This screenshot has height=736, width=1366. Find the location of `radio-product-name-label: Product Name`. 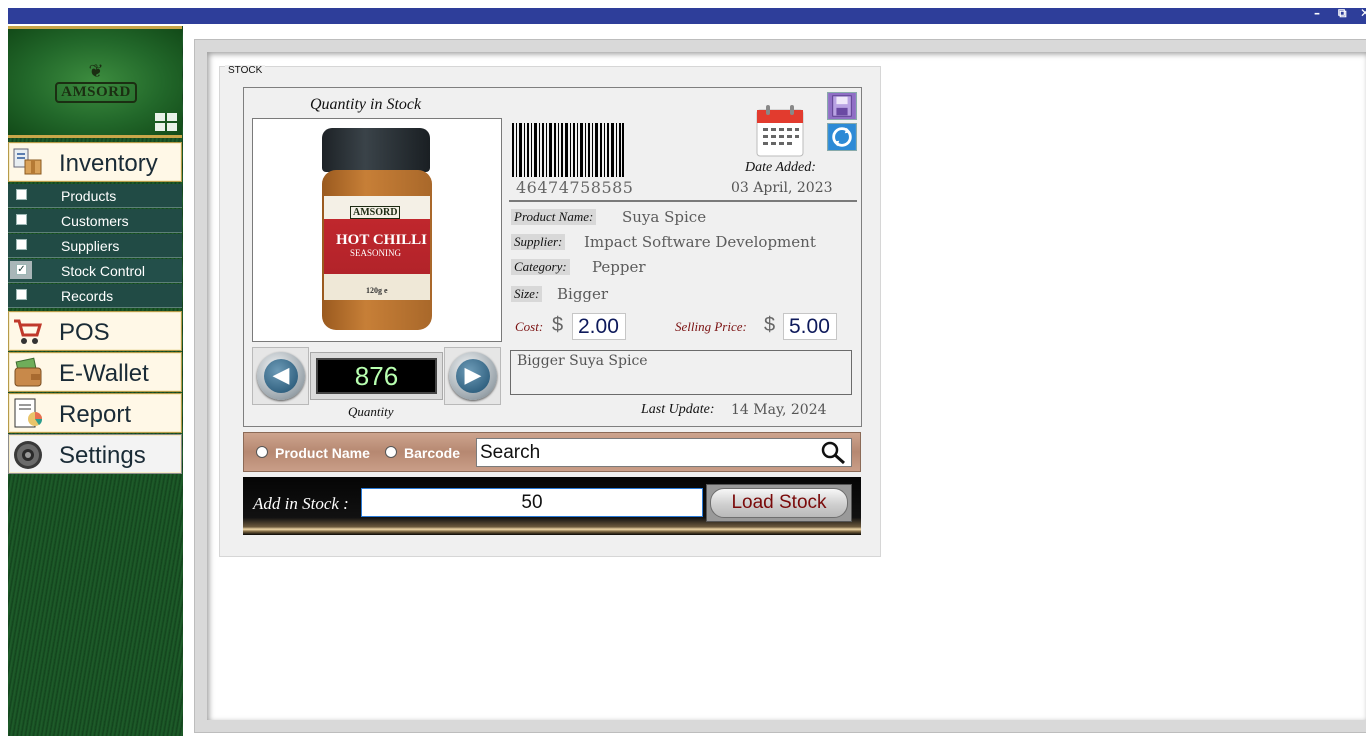

radio-product-name-label: Product Name is located at coordinates (322, 453).